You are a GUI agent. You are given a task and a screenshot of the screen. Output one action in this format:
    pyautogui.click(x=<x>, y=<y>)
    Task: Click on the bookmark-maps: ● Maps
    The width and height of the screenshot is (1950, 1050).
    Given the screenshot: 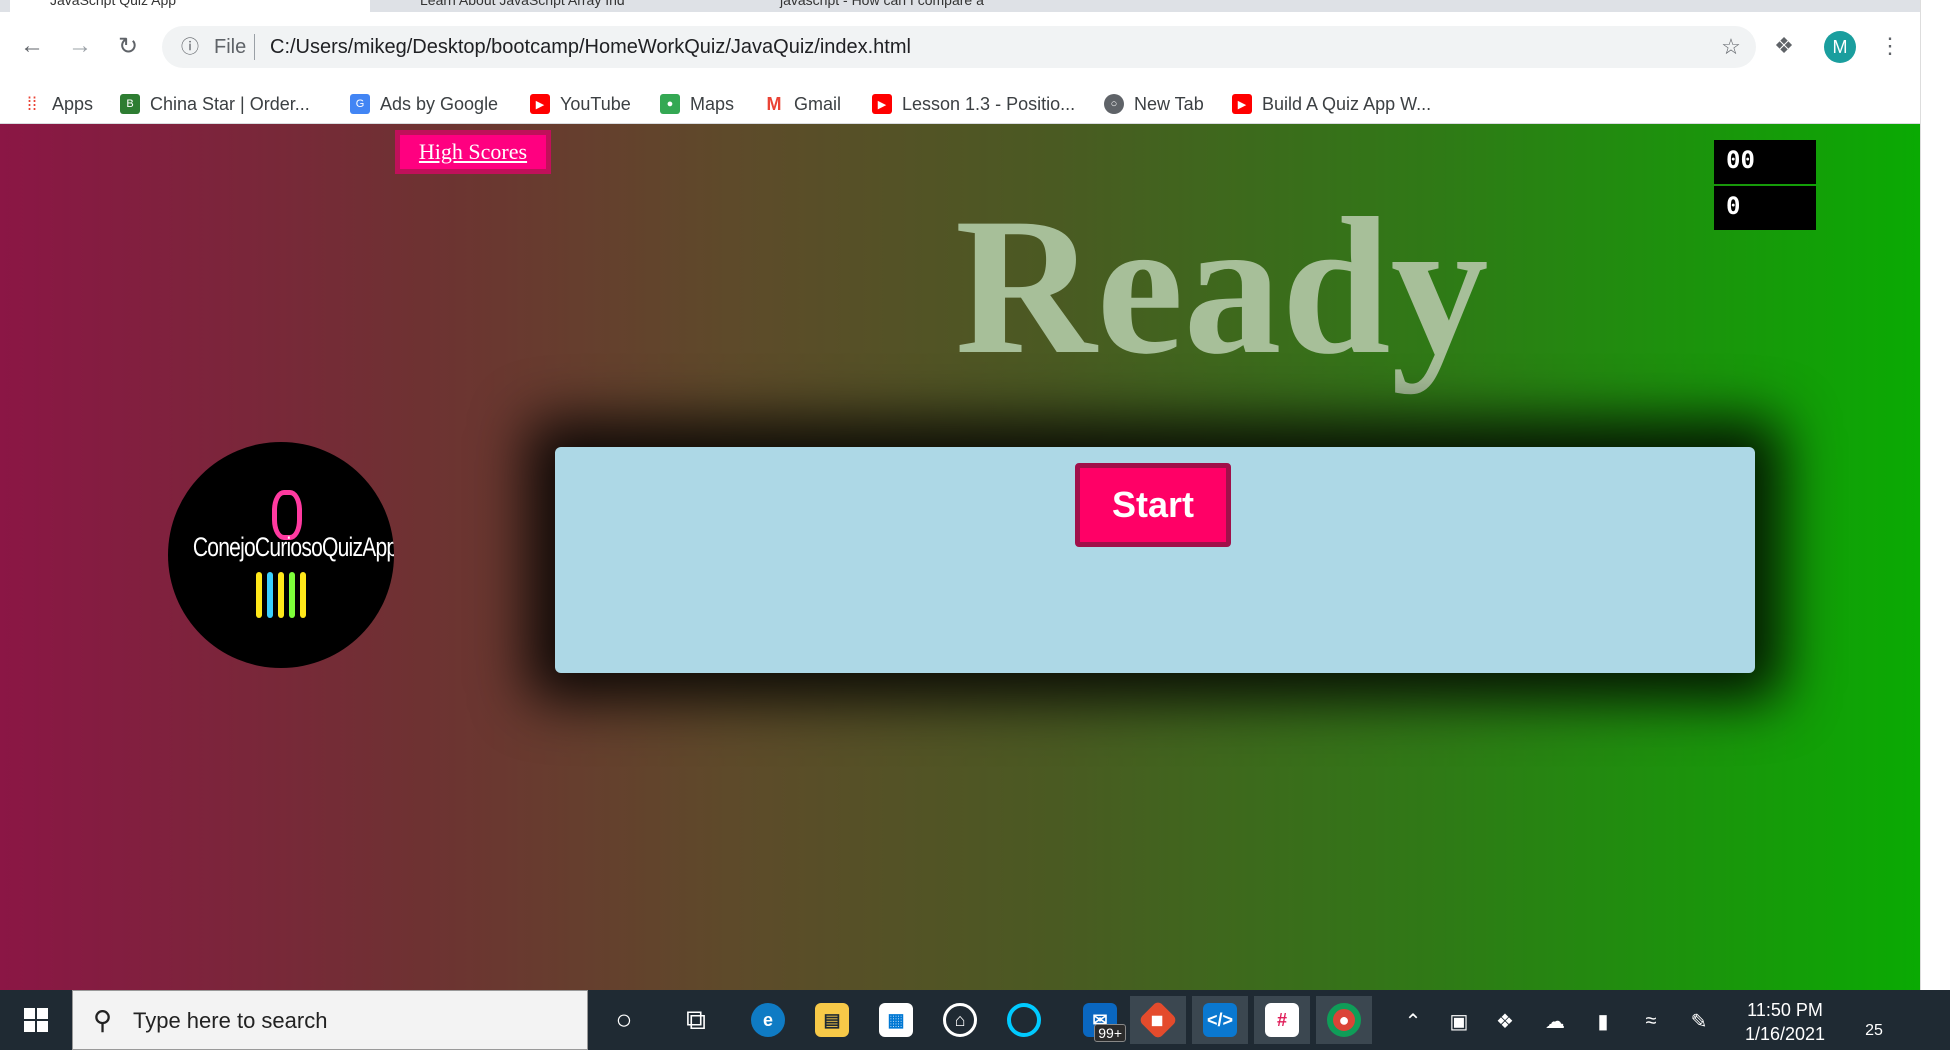 What is the action you would take?
    pyautogui.click(x=697, y=104)
    